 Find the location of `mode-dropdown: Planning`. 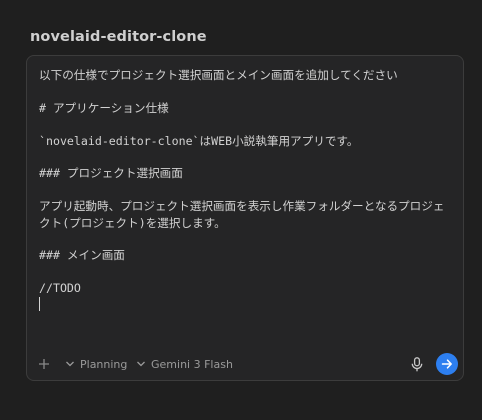

mode-dropdown: Planning is located at coordinates (96, 364).